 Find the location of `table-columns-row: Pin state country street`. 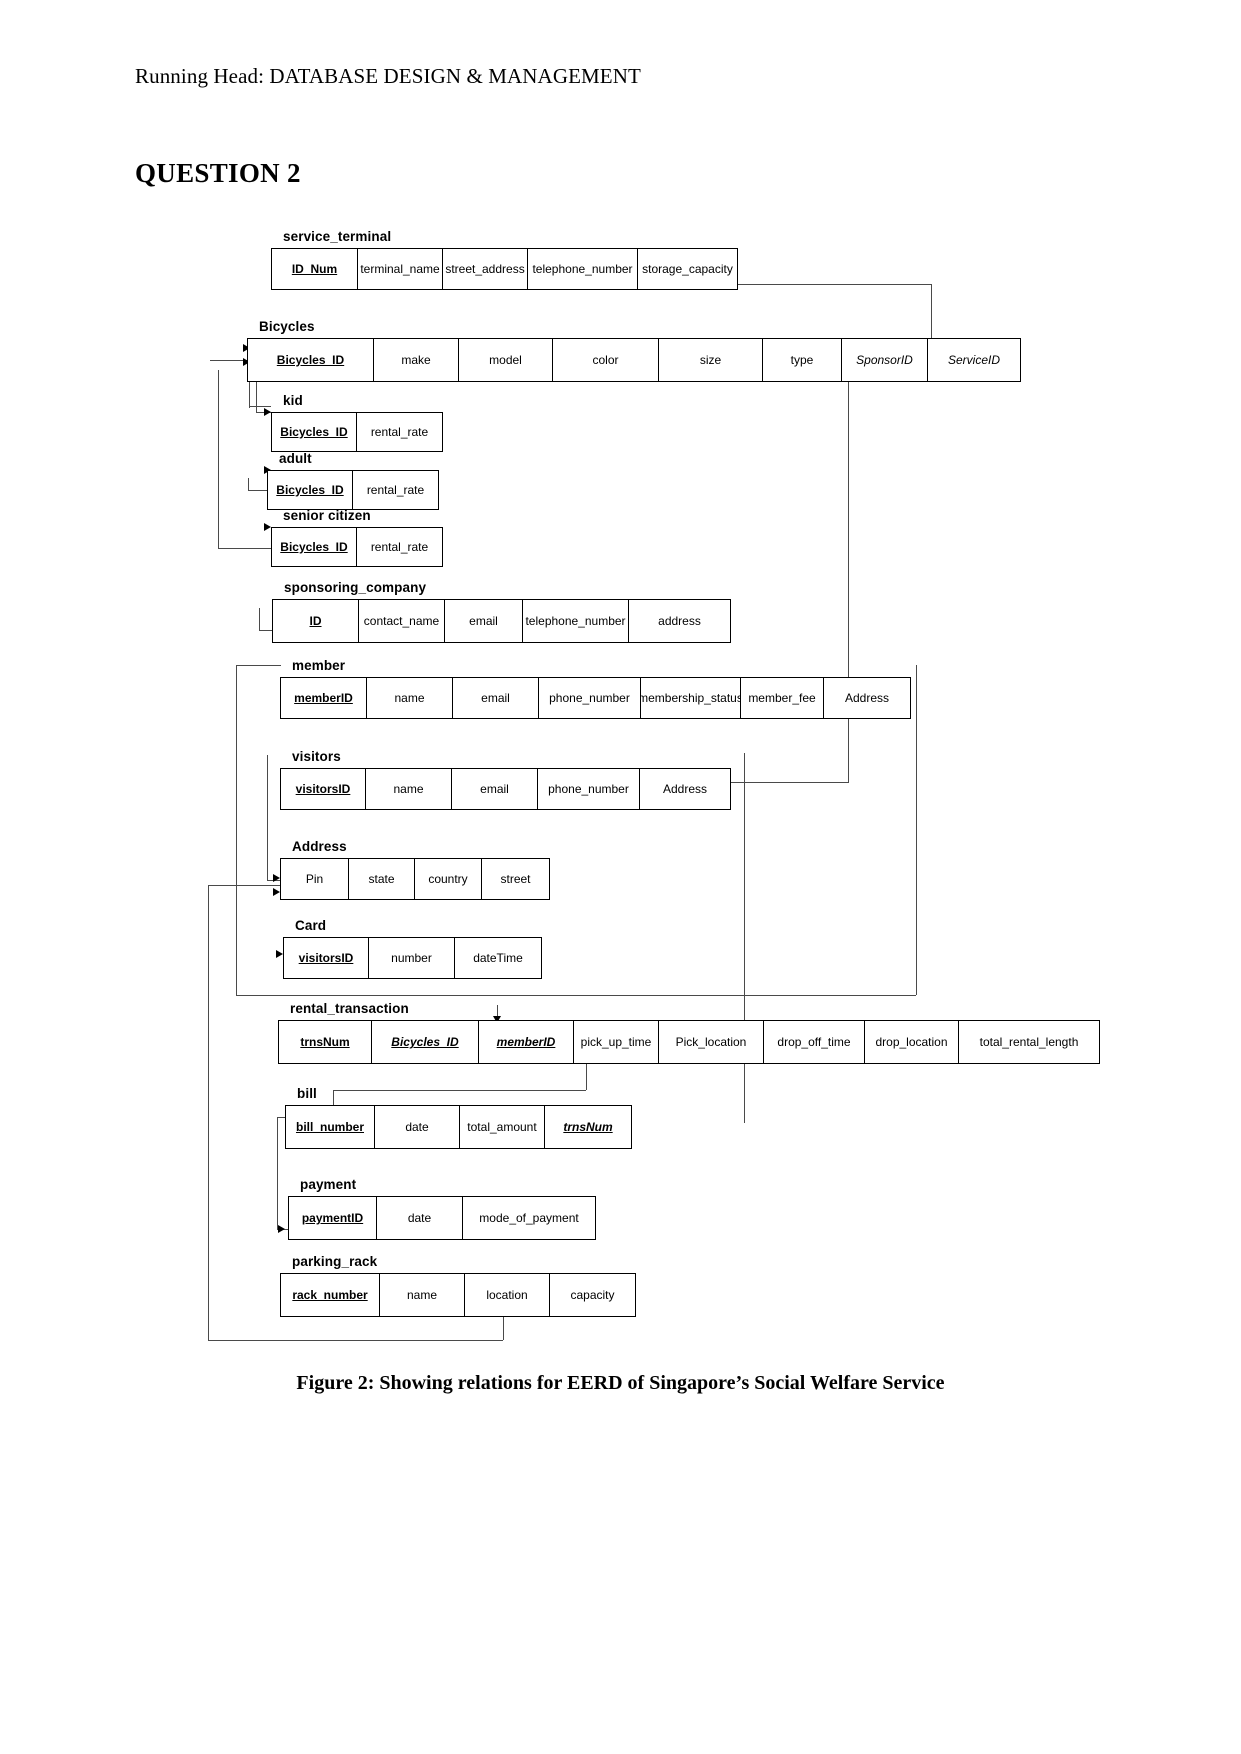

table-columns-row: Pin state country street is located at coordinates (415, 879).